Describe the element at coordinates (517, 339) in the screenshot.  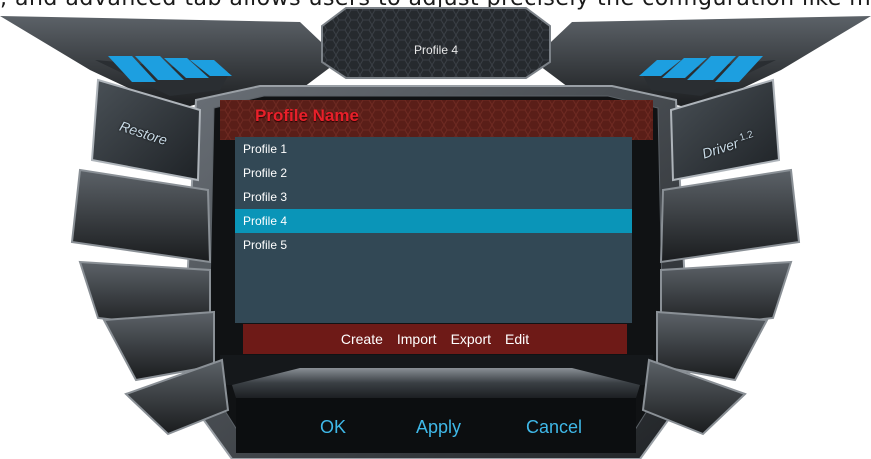
I see `edit-button: Edit` at that location.